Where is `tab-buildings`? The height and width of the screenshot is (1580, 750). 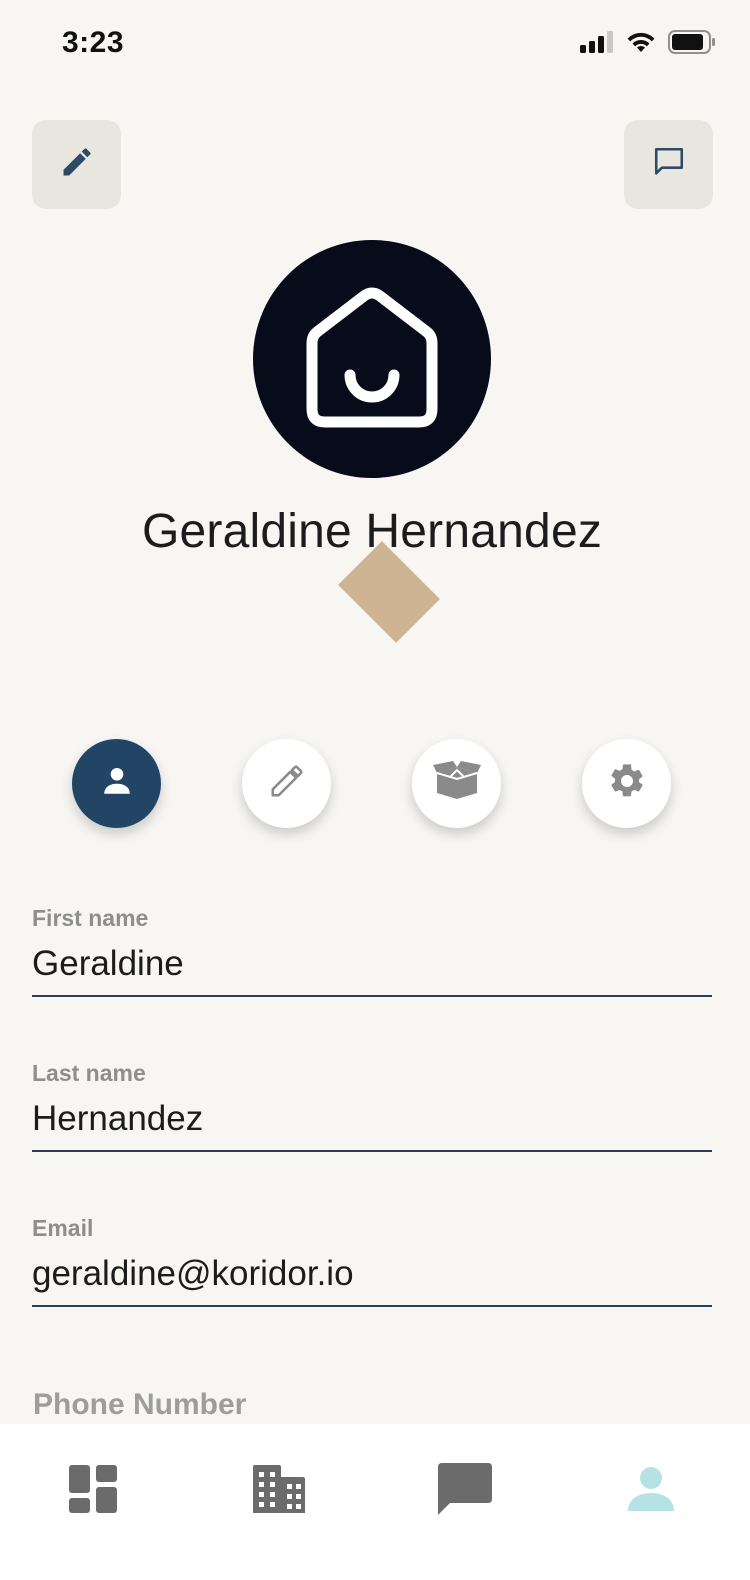 tab-buildings is located at coordinates (279, 1491).